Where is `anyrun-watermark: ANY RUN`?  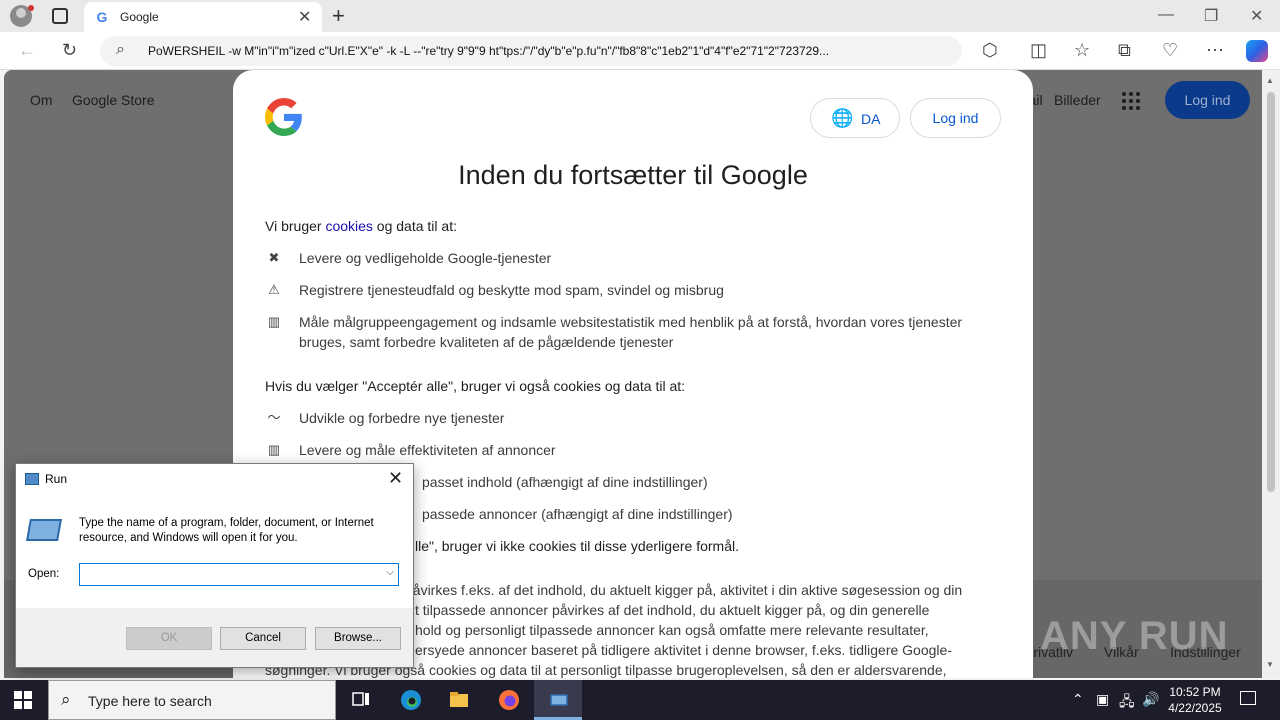 anyrun-watermark: ANY RUN is located at coordinates (1134, 636).